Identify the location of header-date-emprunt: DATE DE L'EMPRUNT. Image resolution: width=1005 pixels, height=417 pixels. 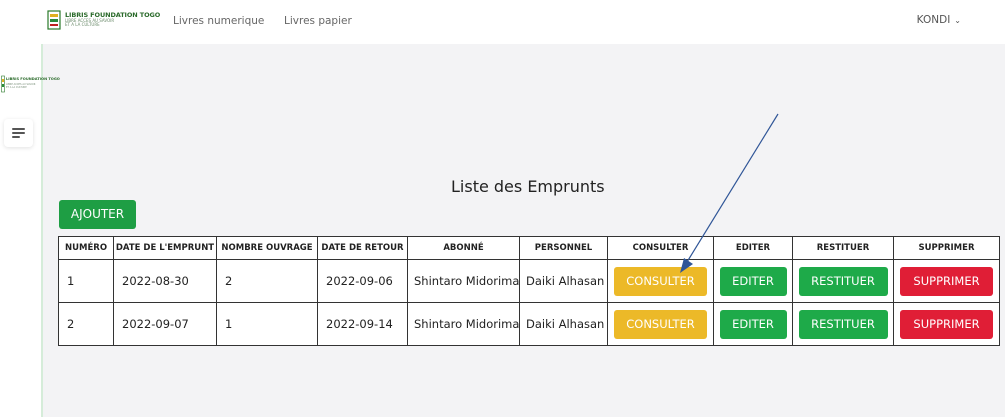
(165, 248).